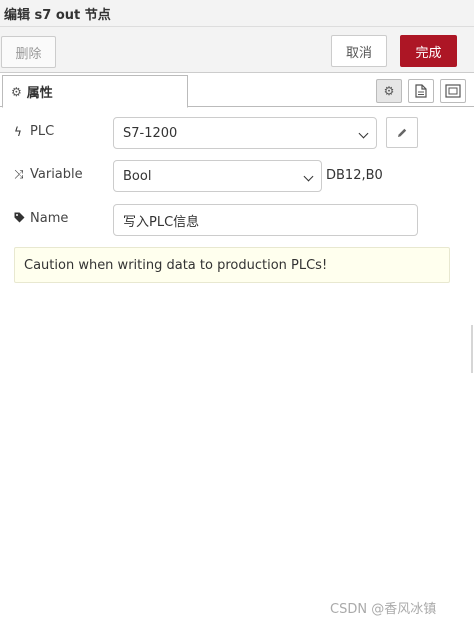  Describe the element at coordinates (18, 131) in the screenshot. I see `bolt-icon: ϟ` at that location.